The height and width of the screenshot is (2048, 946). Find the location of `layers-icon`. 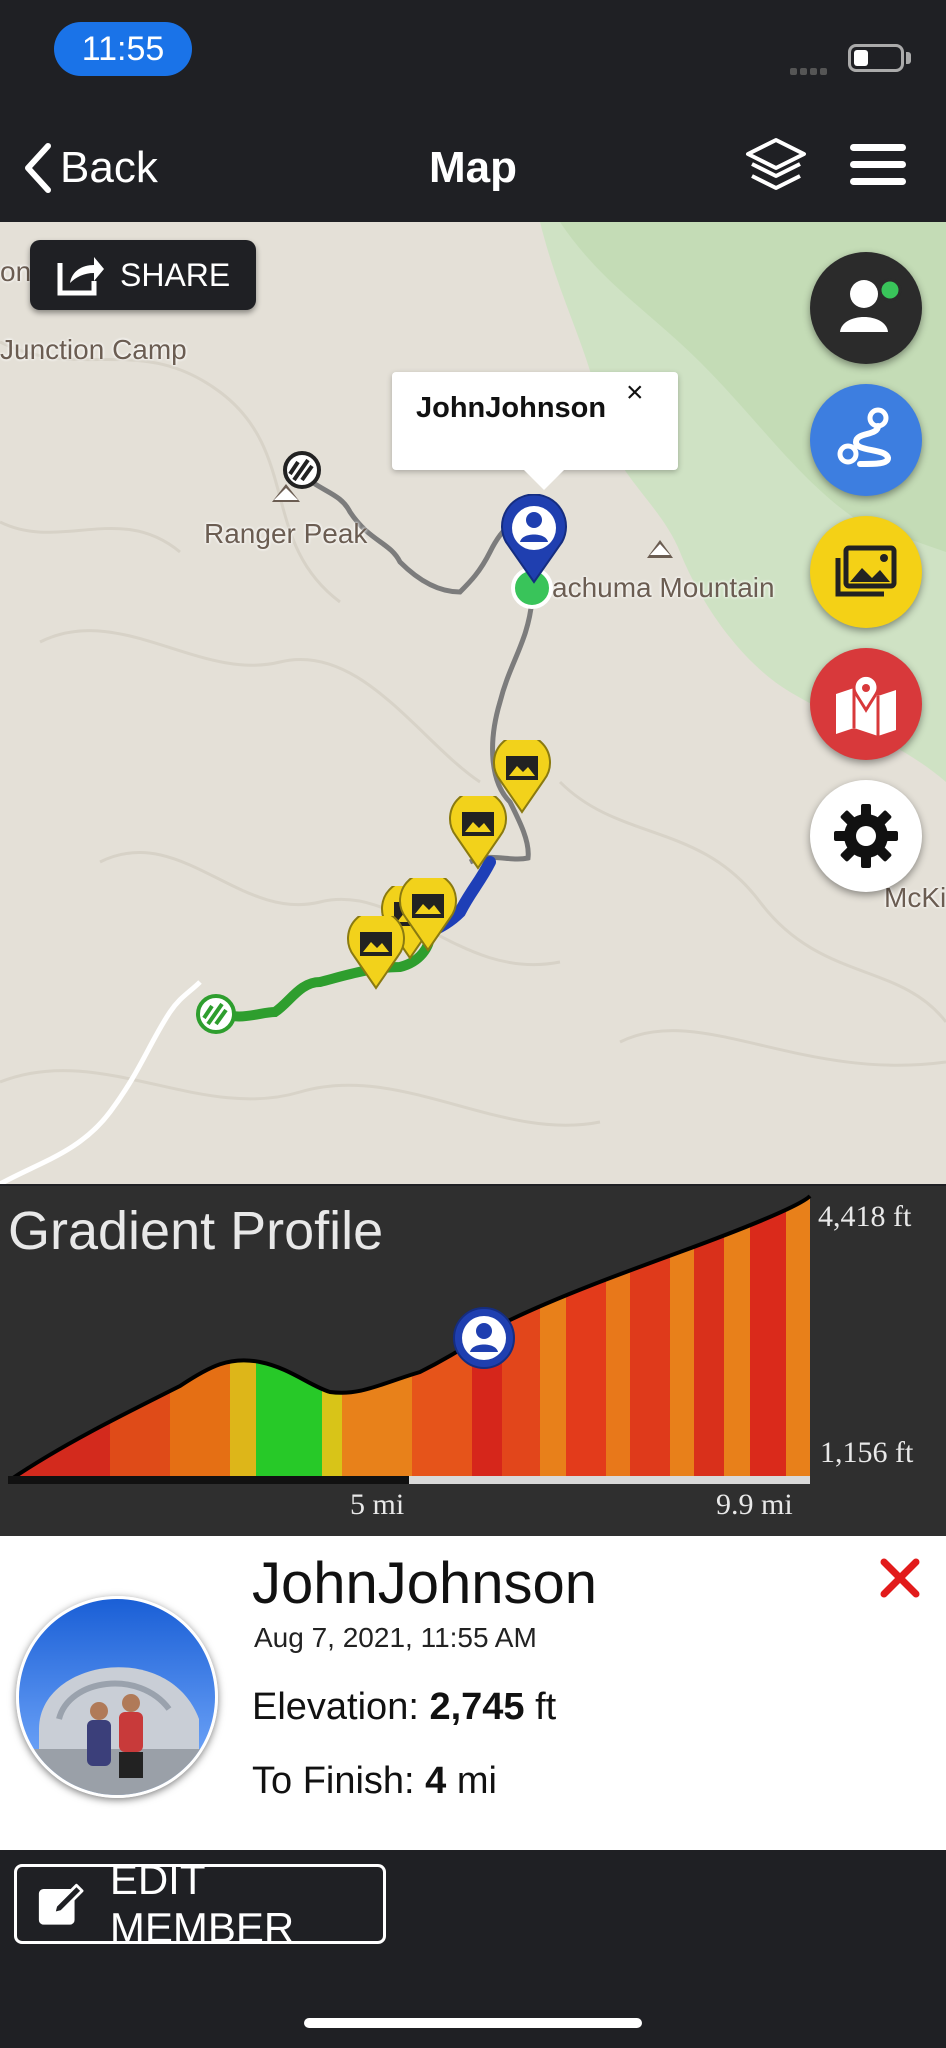

layers-icon is located at coordinates (776, 164).